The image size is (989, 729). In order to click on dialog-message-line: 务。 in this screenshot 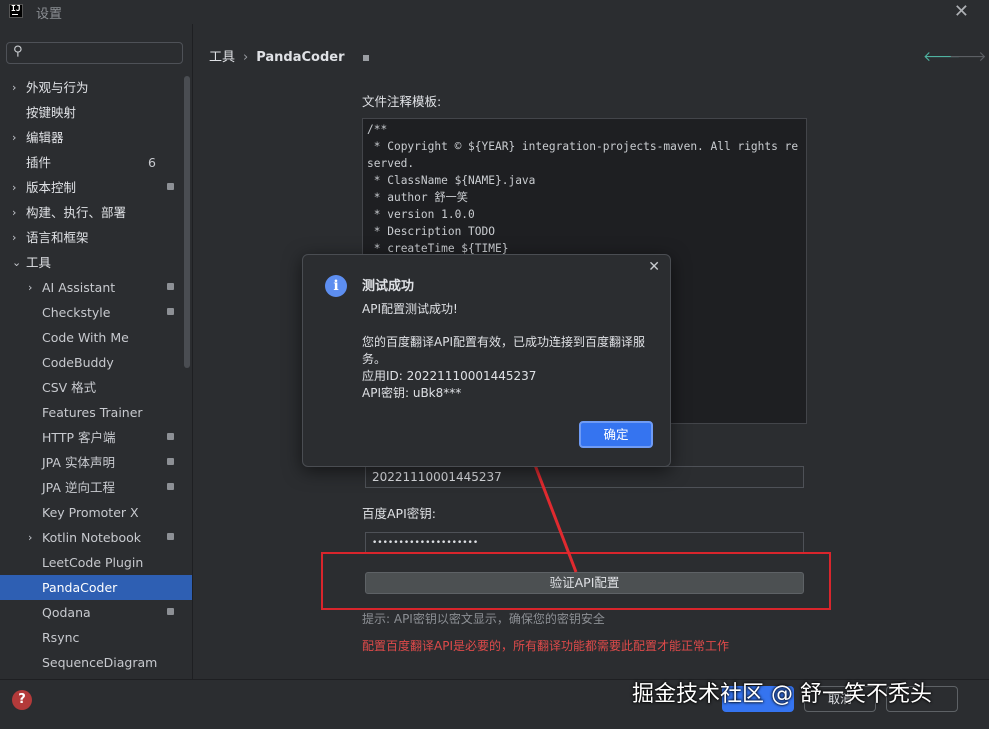, I will do `click(374, 359)`.